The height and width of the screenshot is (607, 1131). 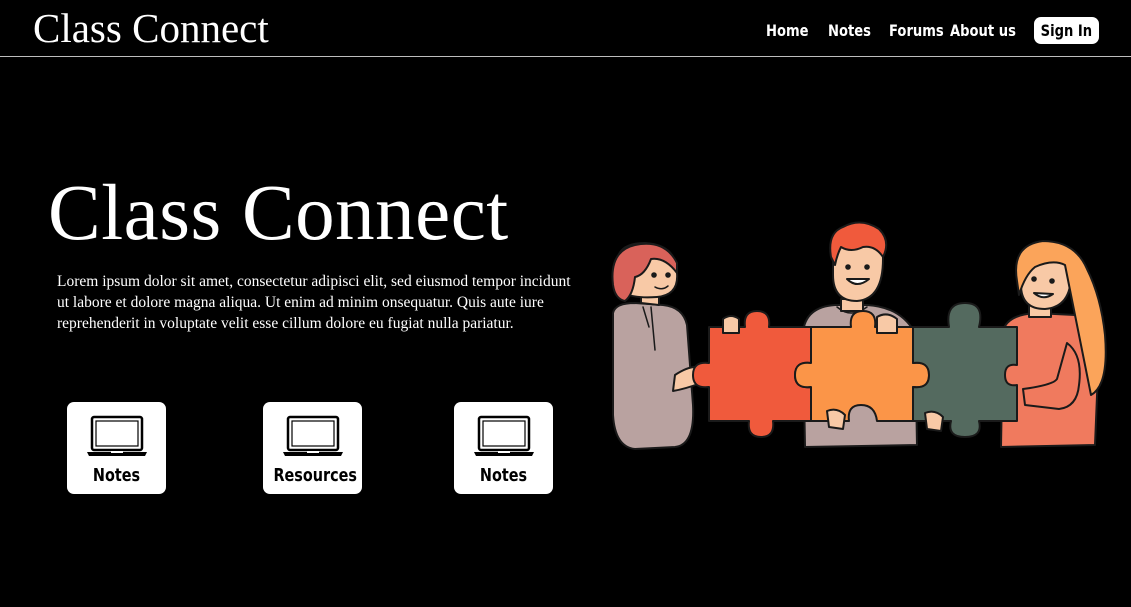 What do you see at coordinates (862, 366) in the screenshot?
I see `orange-puzzle-piece` at bounding box center [862, 366].